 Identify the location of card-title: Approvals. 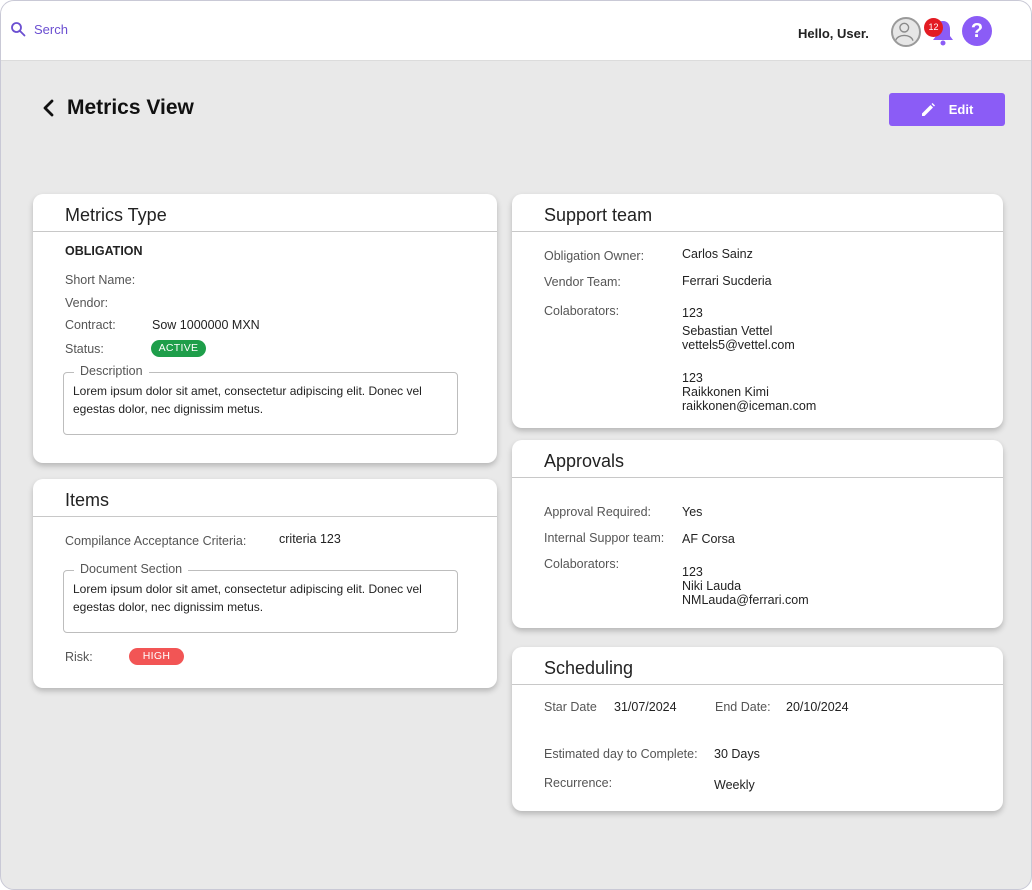
(584, 461).